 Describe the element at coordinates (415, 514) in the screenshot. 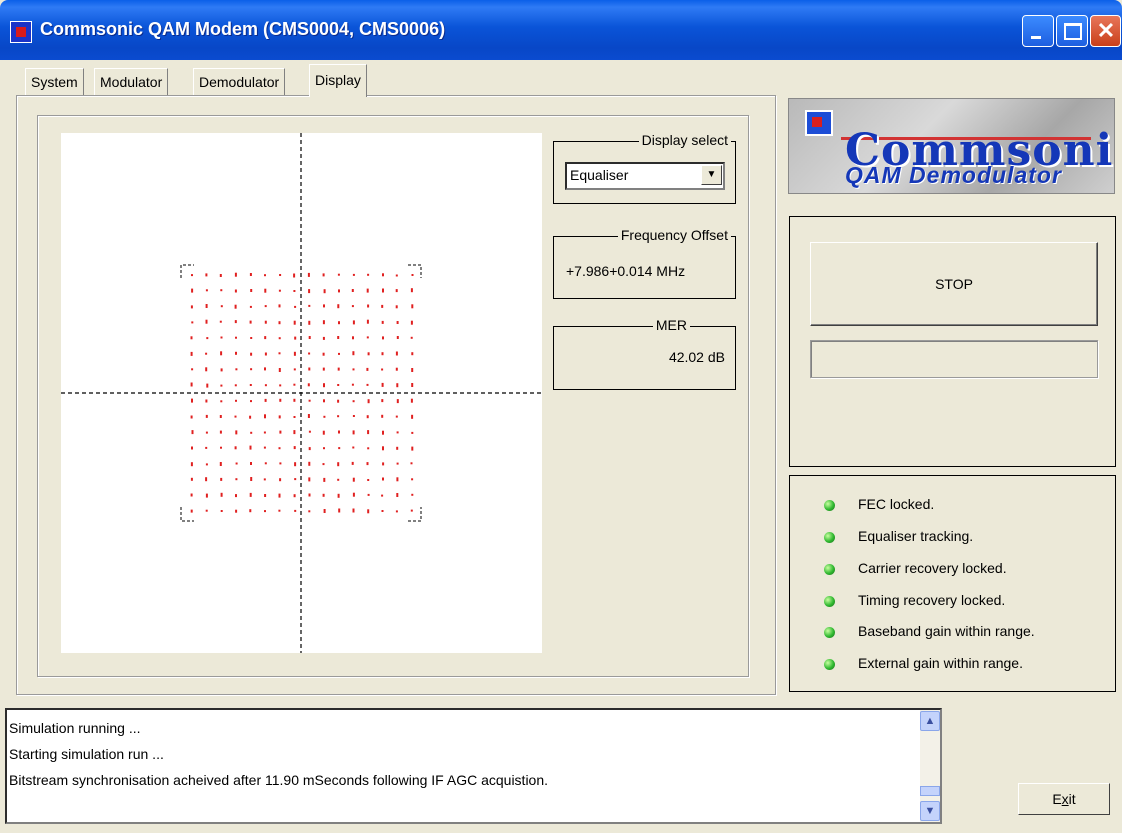

I see `corner-marker-bottom-right` at that location.